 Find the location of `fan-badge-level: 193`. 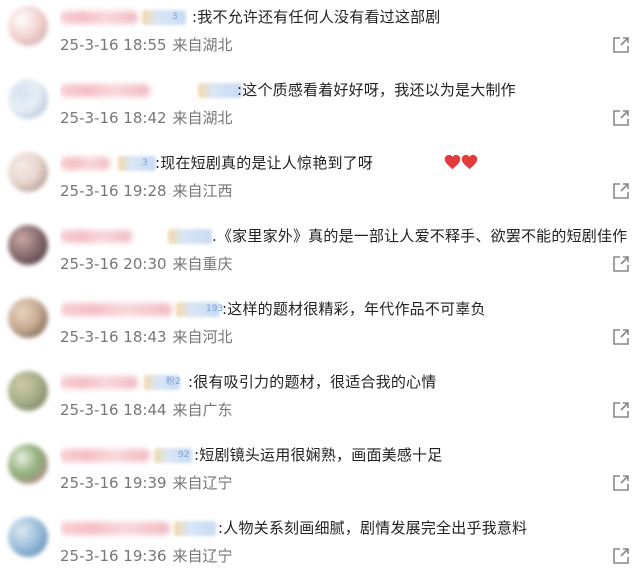

fan-badge-level: 193 is located at coordinates (215, 309).